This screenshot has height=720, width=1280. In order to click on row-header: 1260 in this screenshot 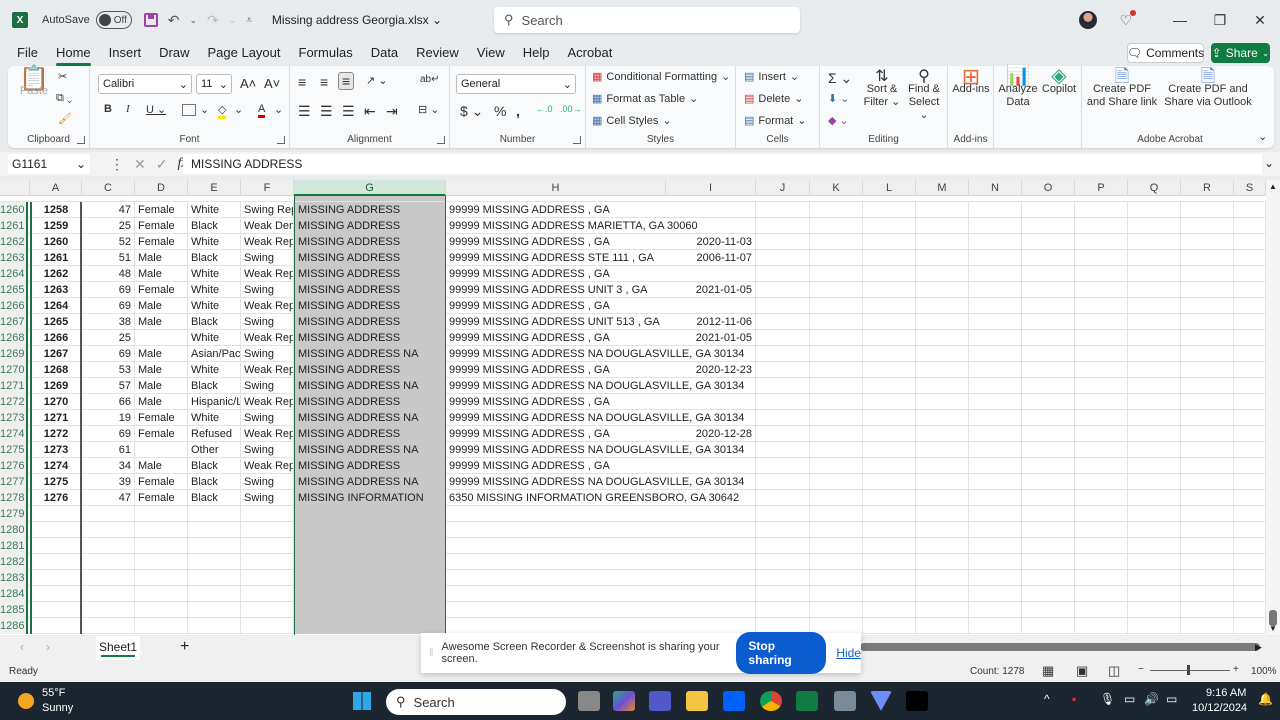, I will do `click(14, 210)`.